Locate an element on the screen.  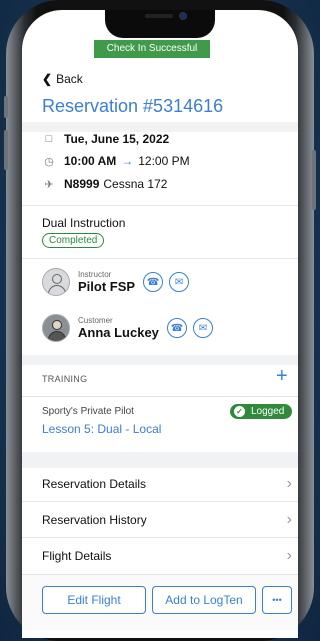
reservation-type: Dual Instruction is located at coordinates (83, 223).